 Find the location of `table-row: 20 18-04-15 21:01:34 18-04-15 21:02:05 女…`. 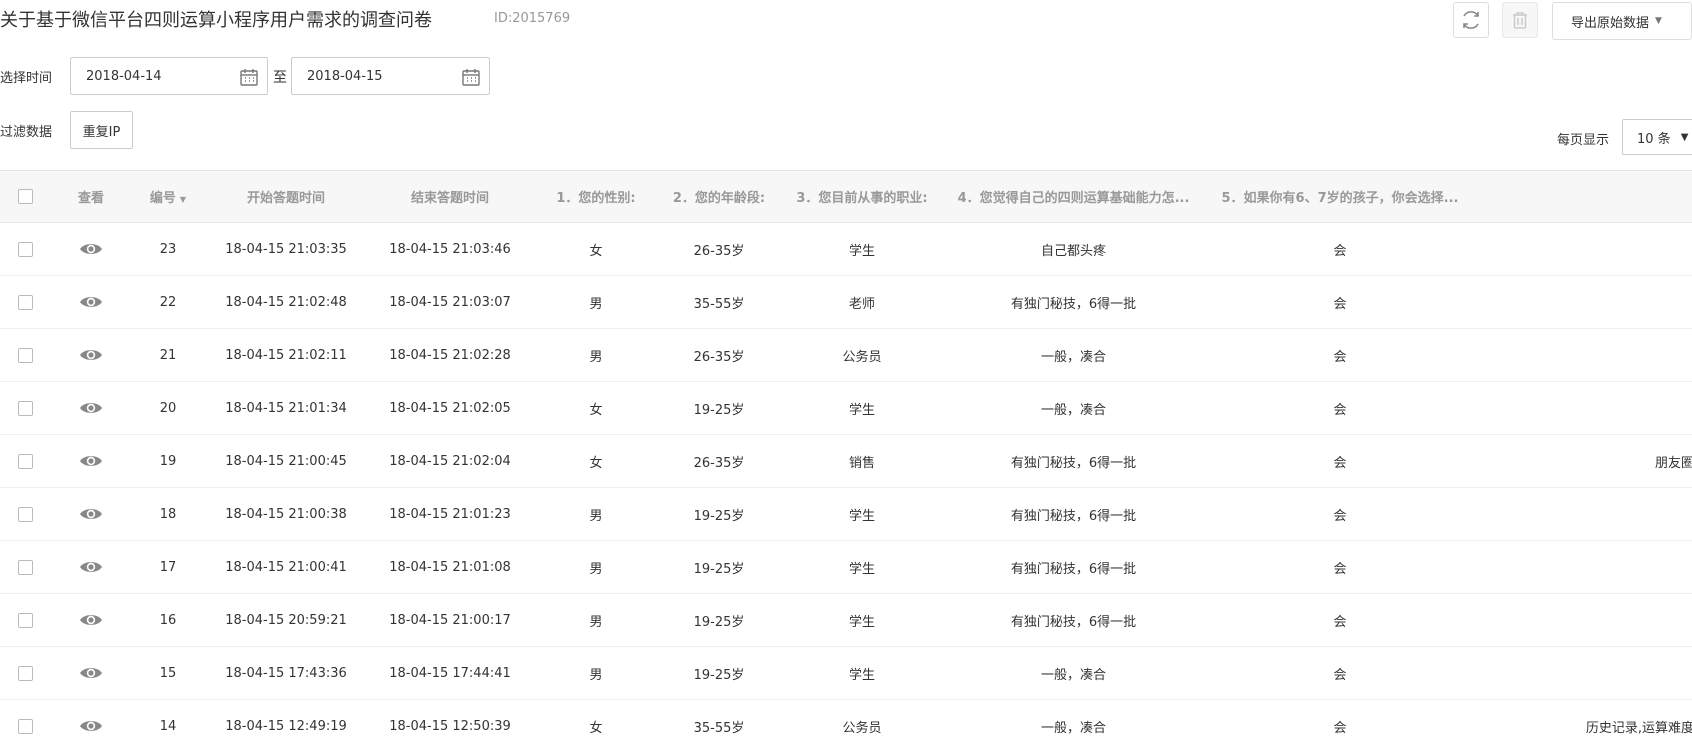

table-row: 20 18-04-15 21:01:34 18-04-15 21:02:05 女… is located at coordinates (846, 408).